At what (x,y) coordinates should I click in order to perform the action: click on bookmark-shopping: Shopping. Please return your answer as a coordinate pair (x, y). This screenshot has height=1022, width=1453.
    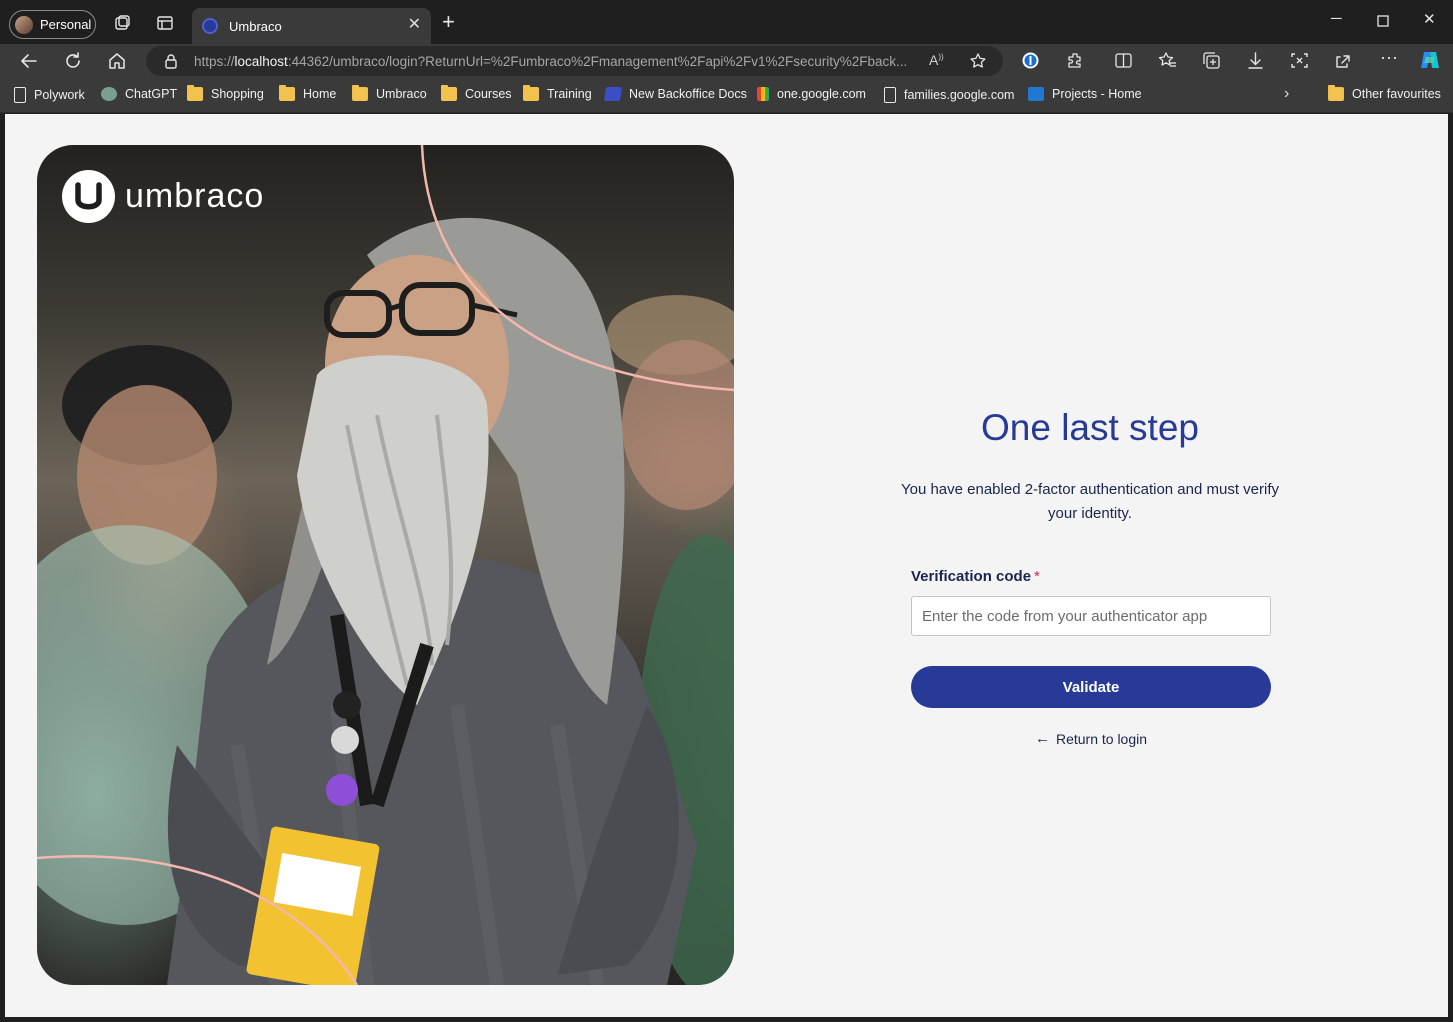
    Looking at the image, I should click on (225, 93).